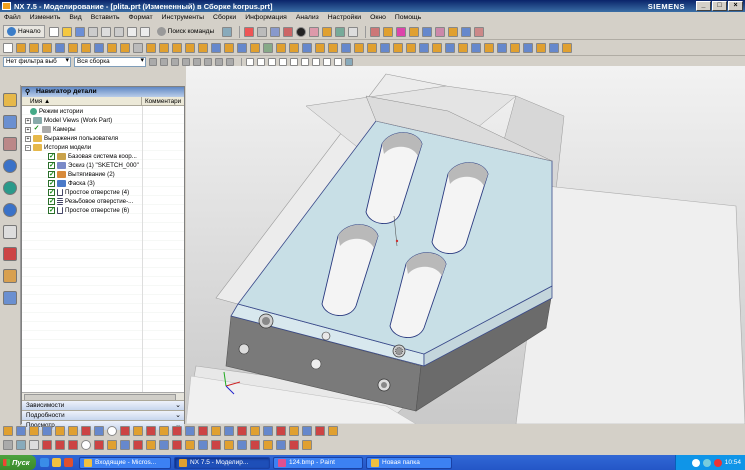 This screenshot has height=470, width=745. I want to click on snap-existing-icon, so click(316, 61).